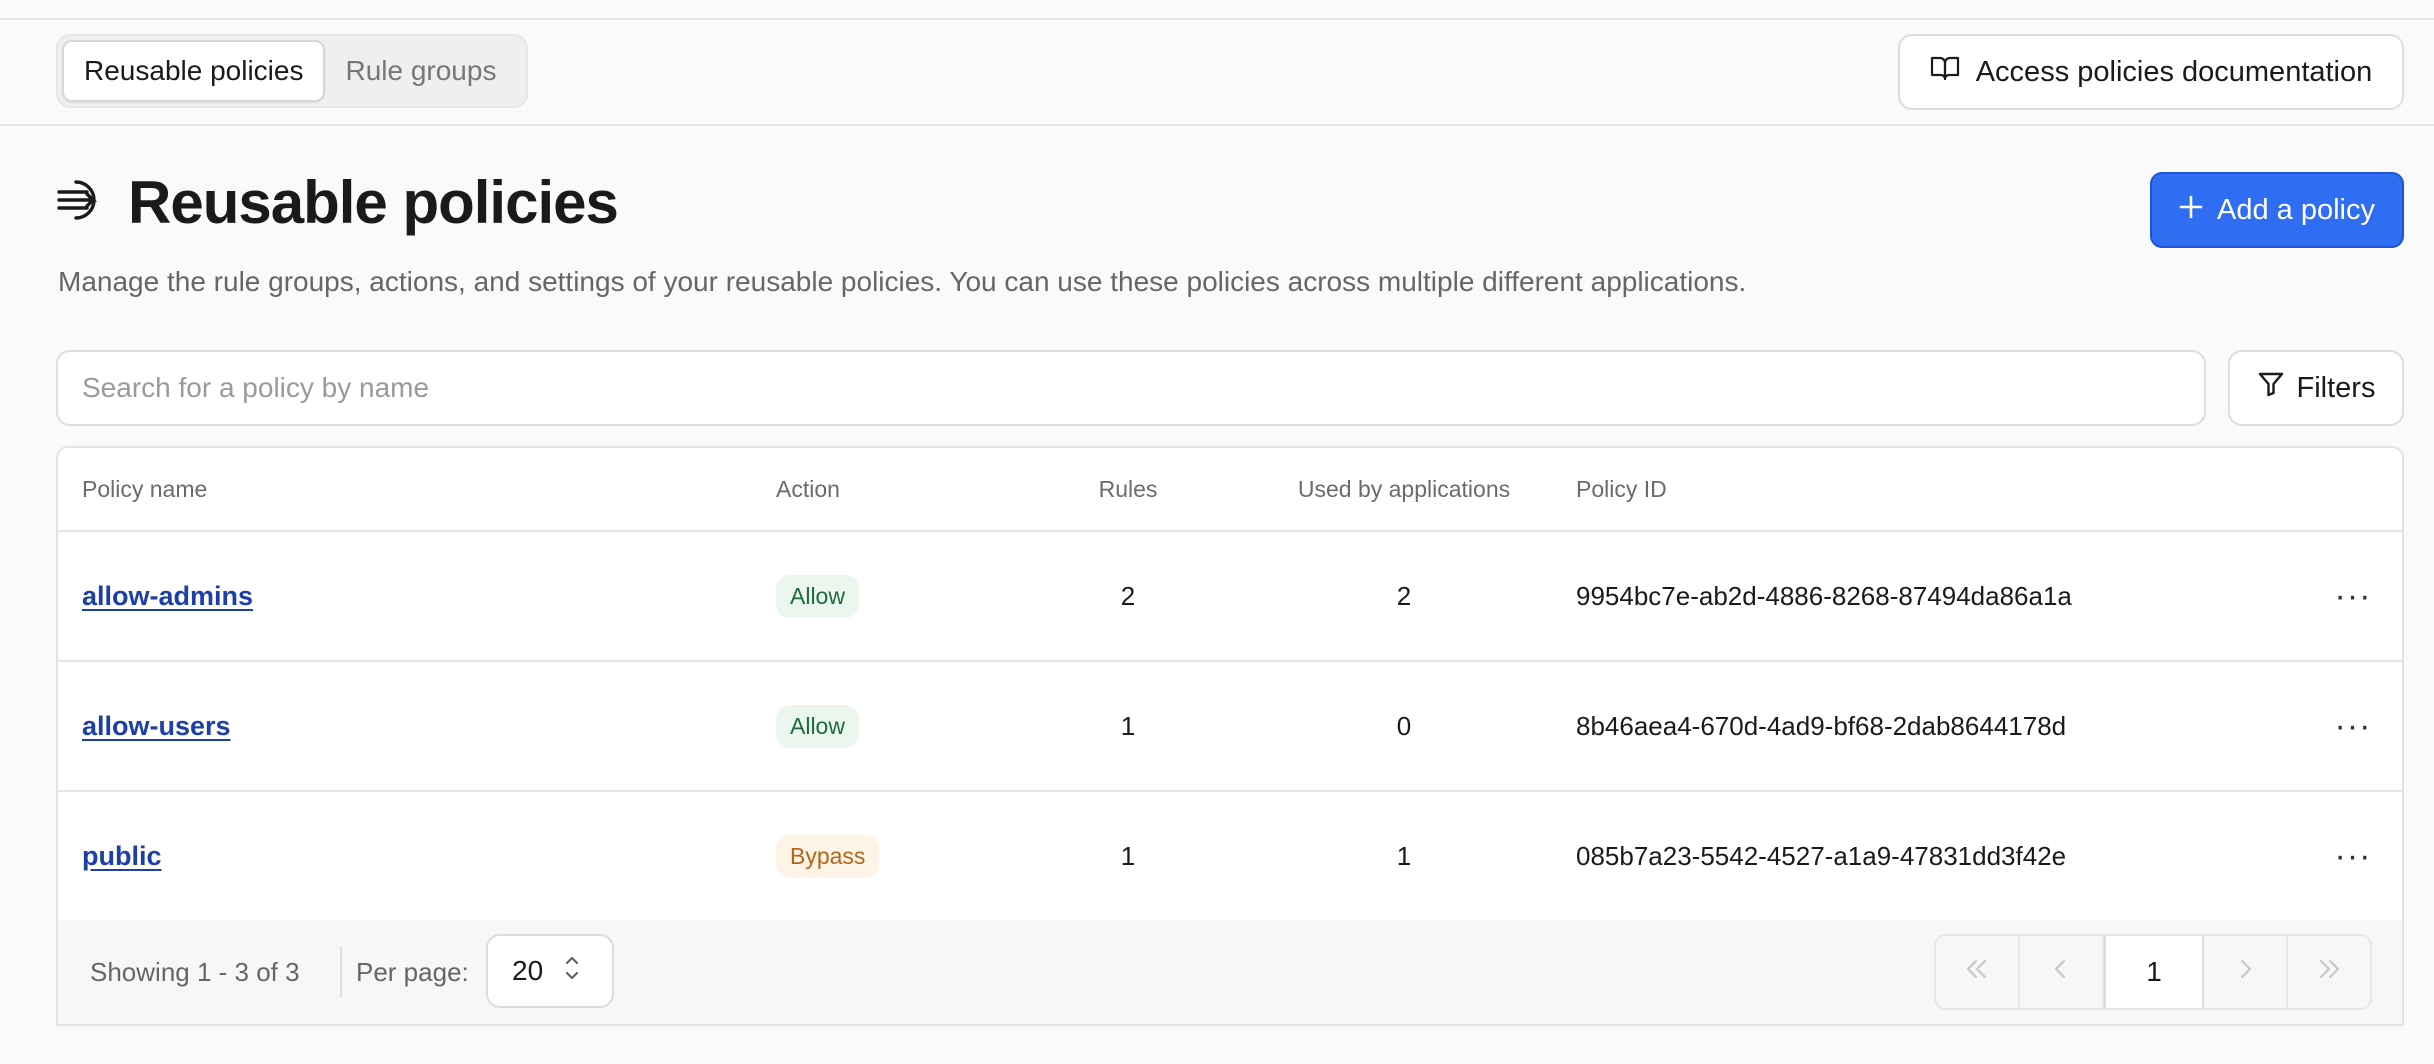 The width and height of the screenshot is (2434, 1064). I want to click on column-header-policy-id: Policy ID, so click(1621, 488).